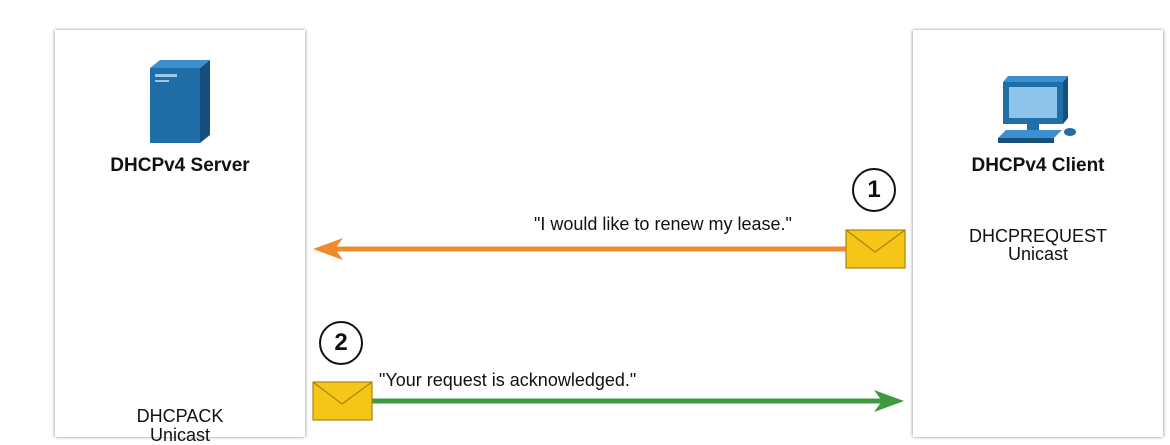  What do you see at coordinates (874, 190) in the screenshot?
I see `step-1-badge: 1` at bounding box center [874, 190].